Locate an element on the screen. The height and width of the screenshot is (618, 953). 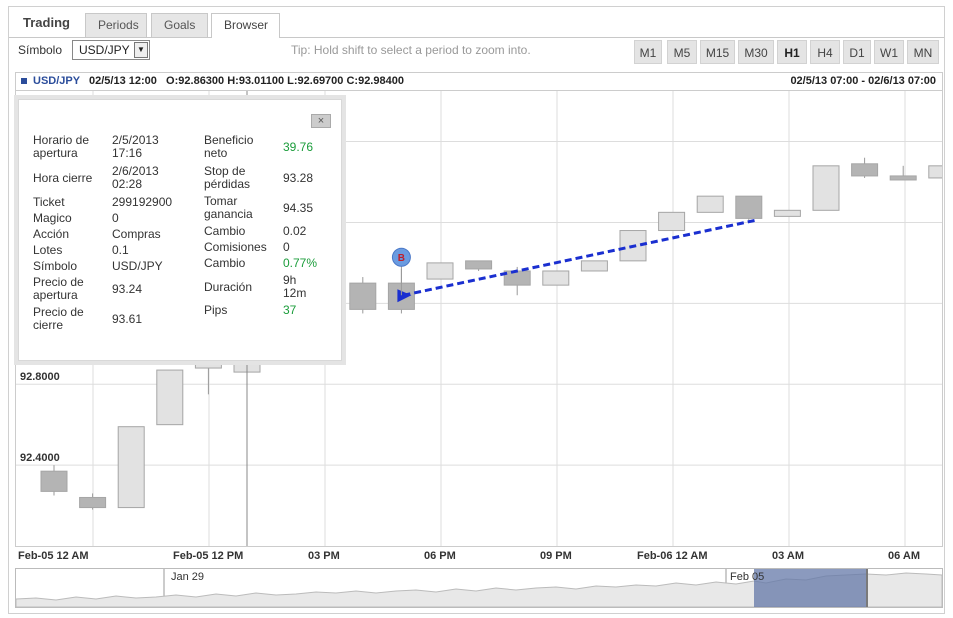
symbol-select-value: USD/JPY is located at coordinates (104, 50).